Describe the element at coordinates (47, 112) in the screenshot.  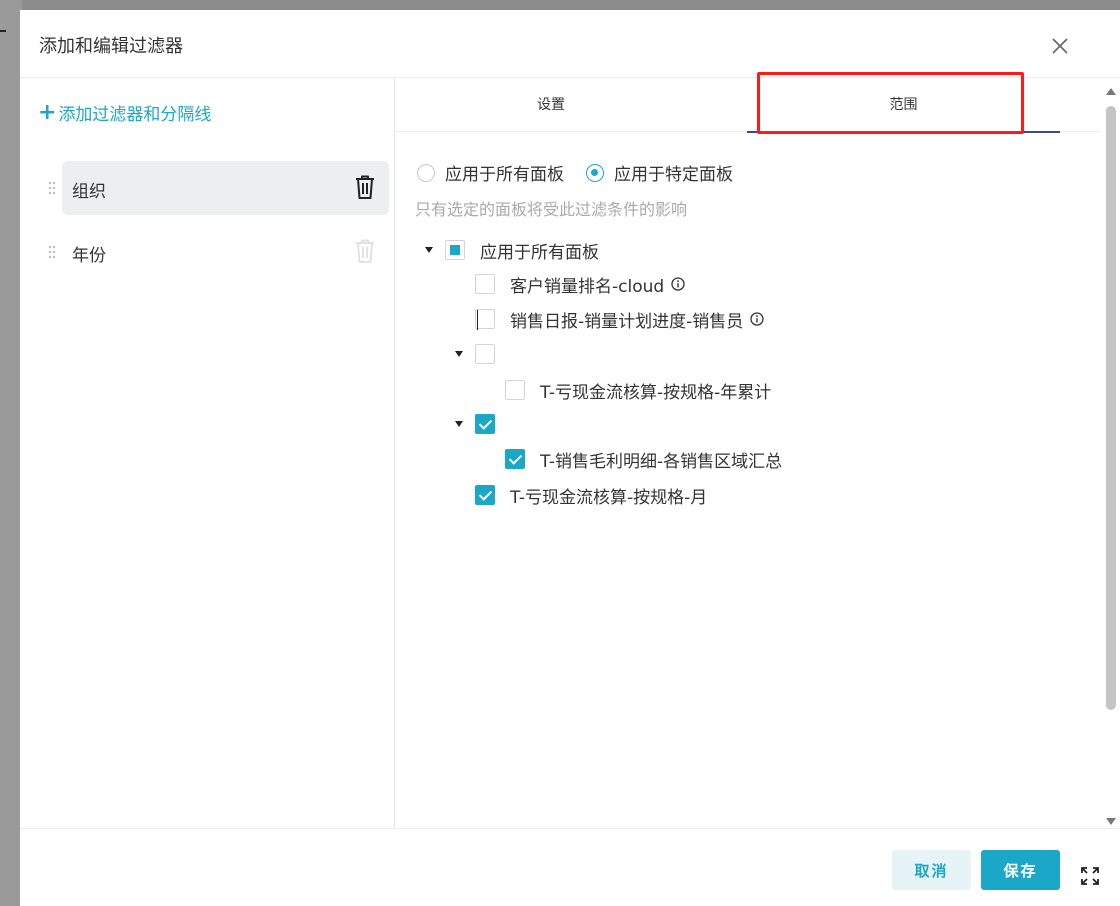
I see `plus-icon: +` at that location.